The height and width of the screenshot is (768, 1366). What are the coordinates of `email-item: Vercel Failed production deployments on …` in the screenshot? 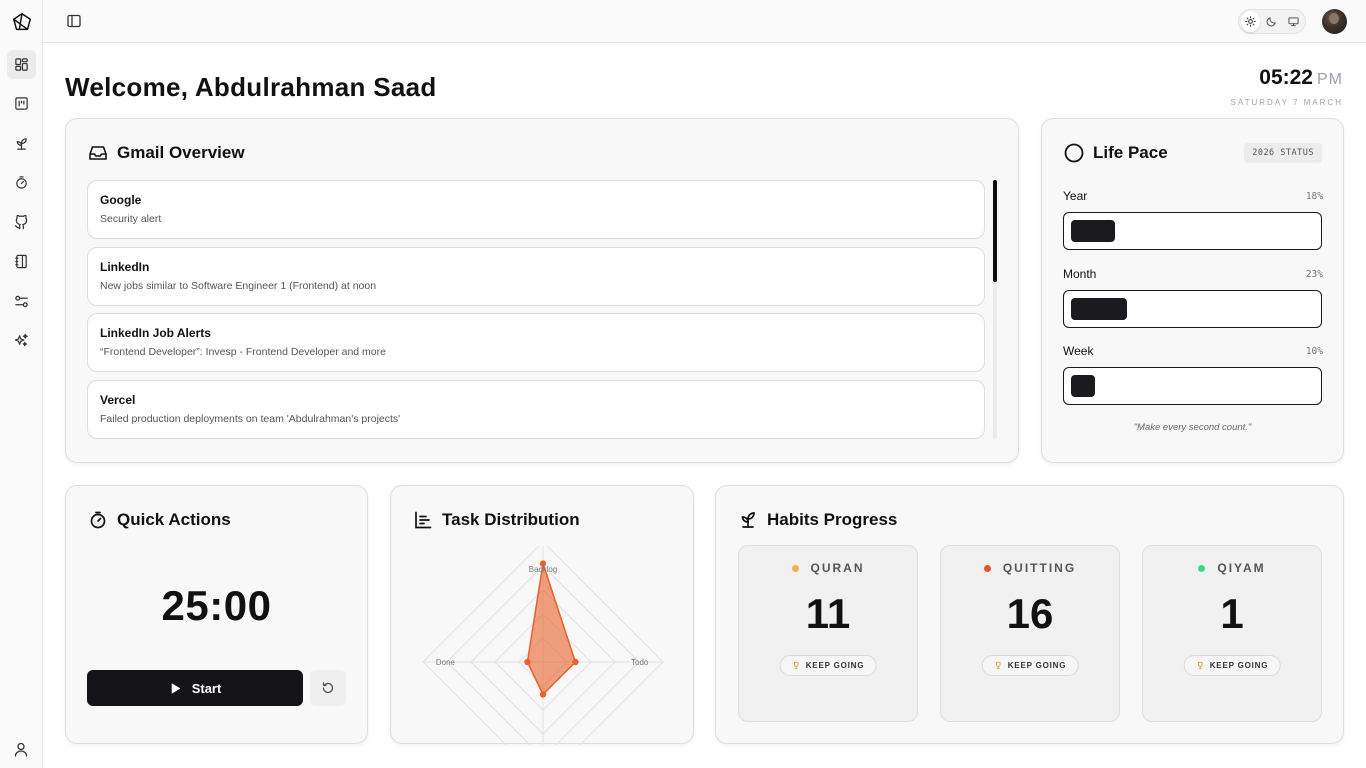 It's located at (536, 409).